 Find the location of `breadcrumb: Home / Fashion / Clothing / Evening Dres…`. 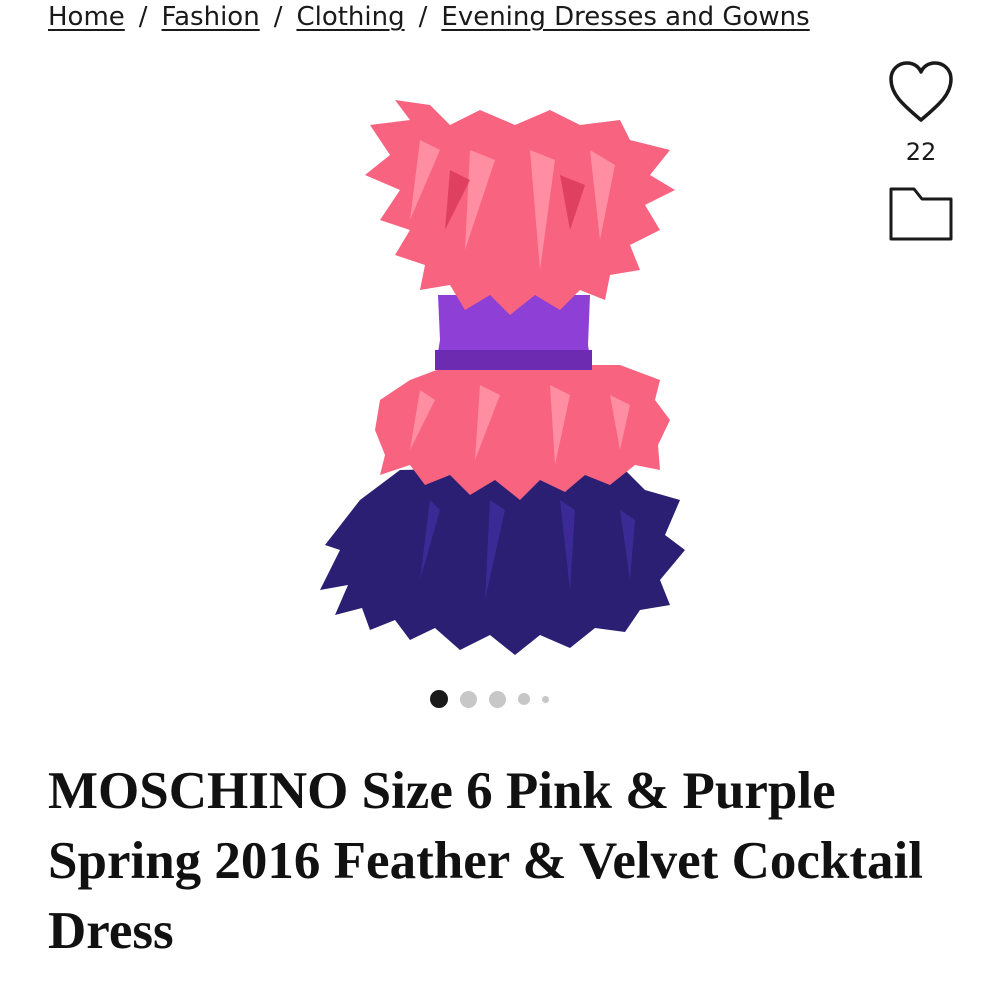

breadcrumb: Home / Fashion / Clothing / Evening Dres… is located at coordinates (429, 17).